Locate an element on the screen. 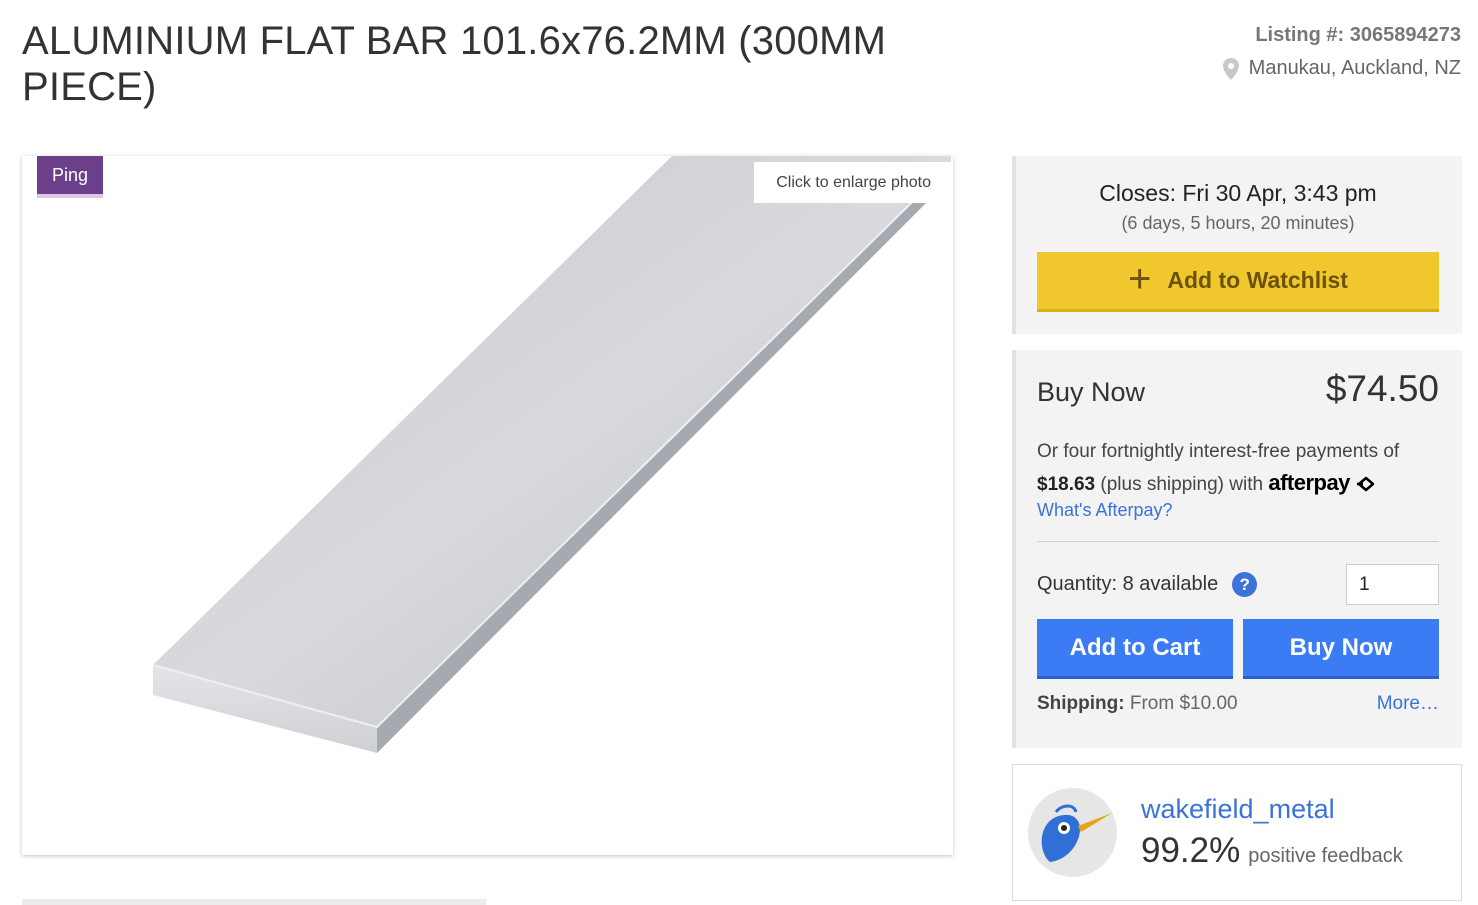 The height and width of the screenshot is (905, 1478). plus-icon: + is located at coordinates (1140, 278).